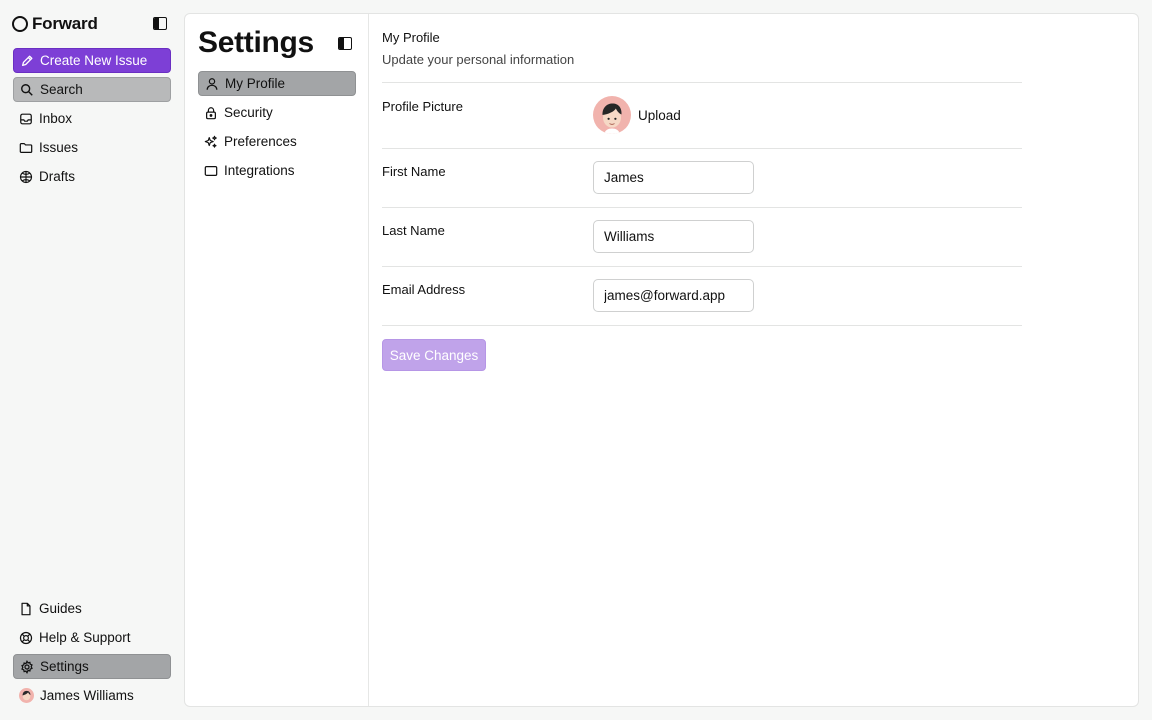 This screenshot has width=1152, height=720. I want to click on settings-nav-security: Security, so click(277, 112).